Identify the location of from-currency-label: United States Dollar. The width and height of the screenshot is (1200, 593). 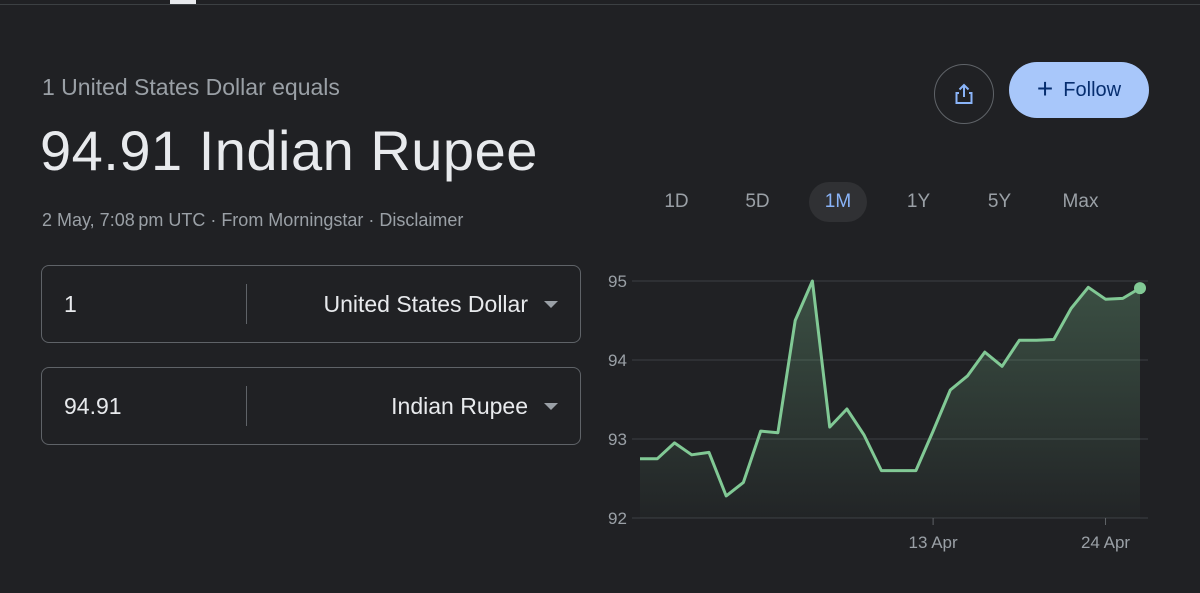
(425, 303).